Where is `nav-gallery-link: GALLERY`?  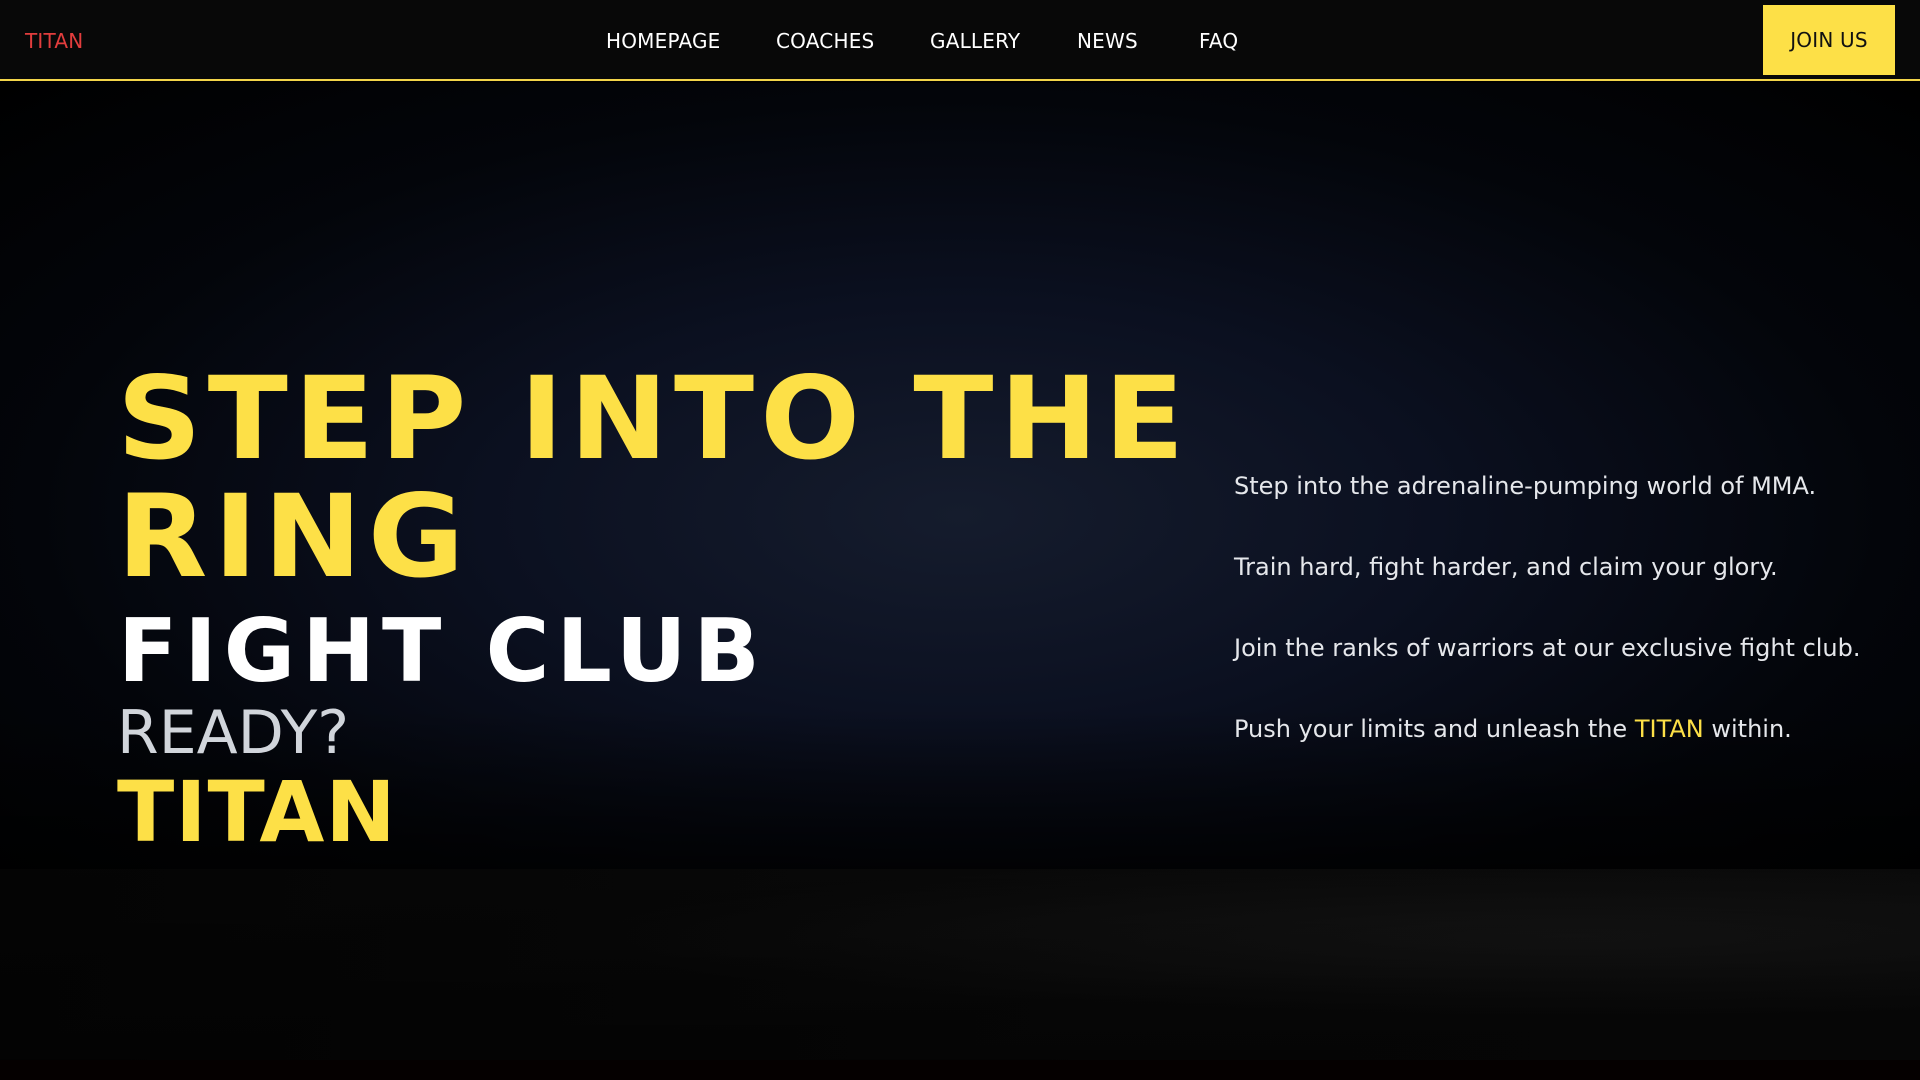 nav-gallery-link: GALLERY is located at coordinates (975, 41).